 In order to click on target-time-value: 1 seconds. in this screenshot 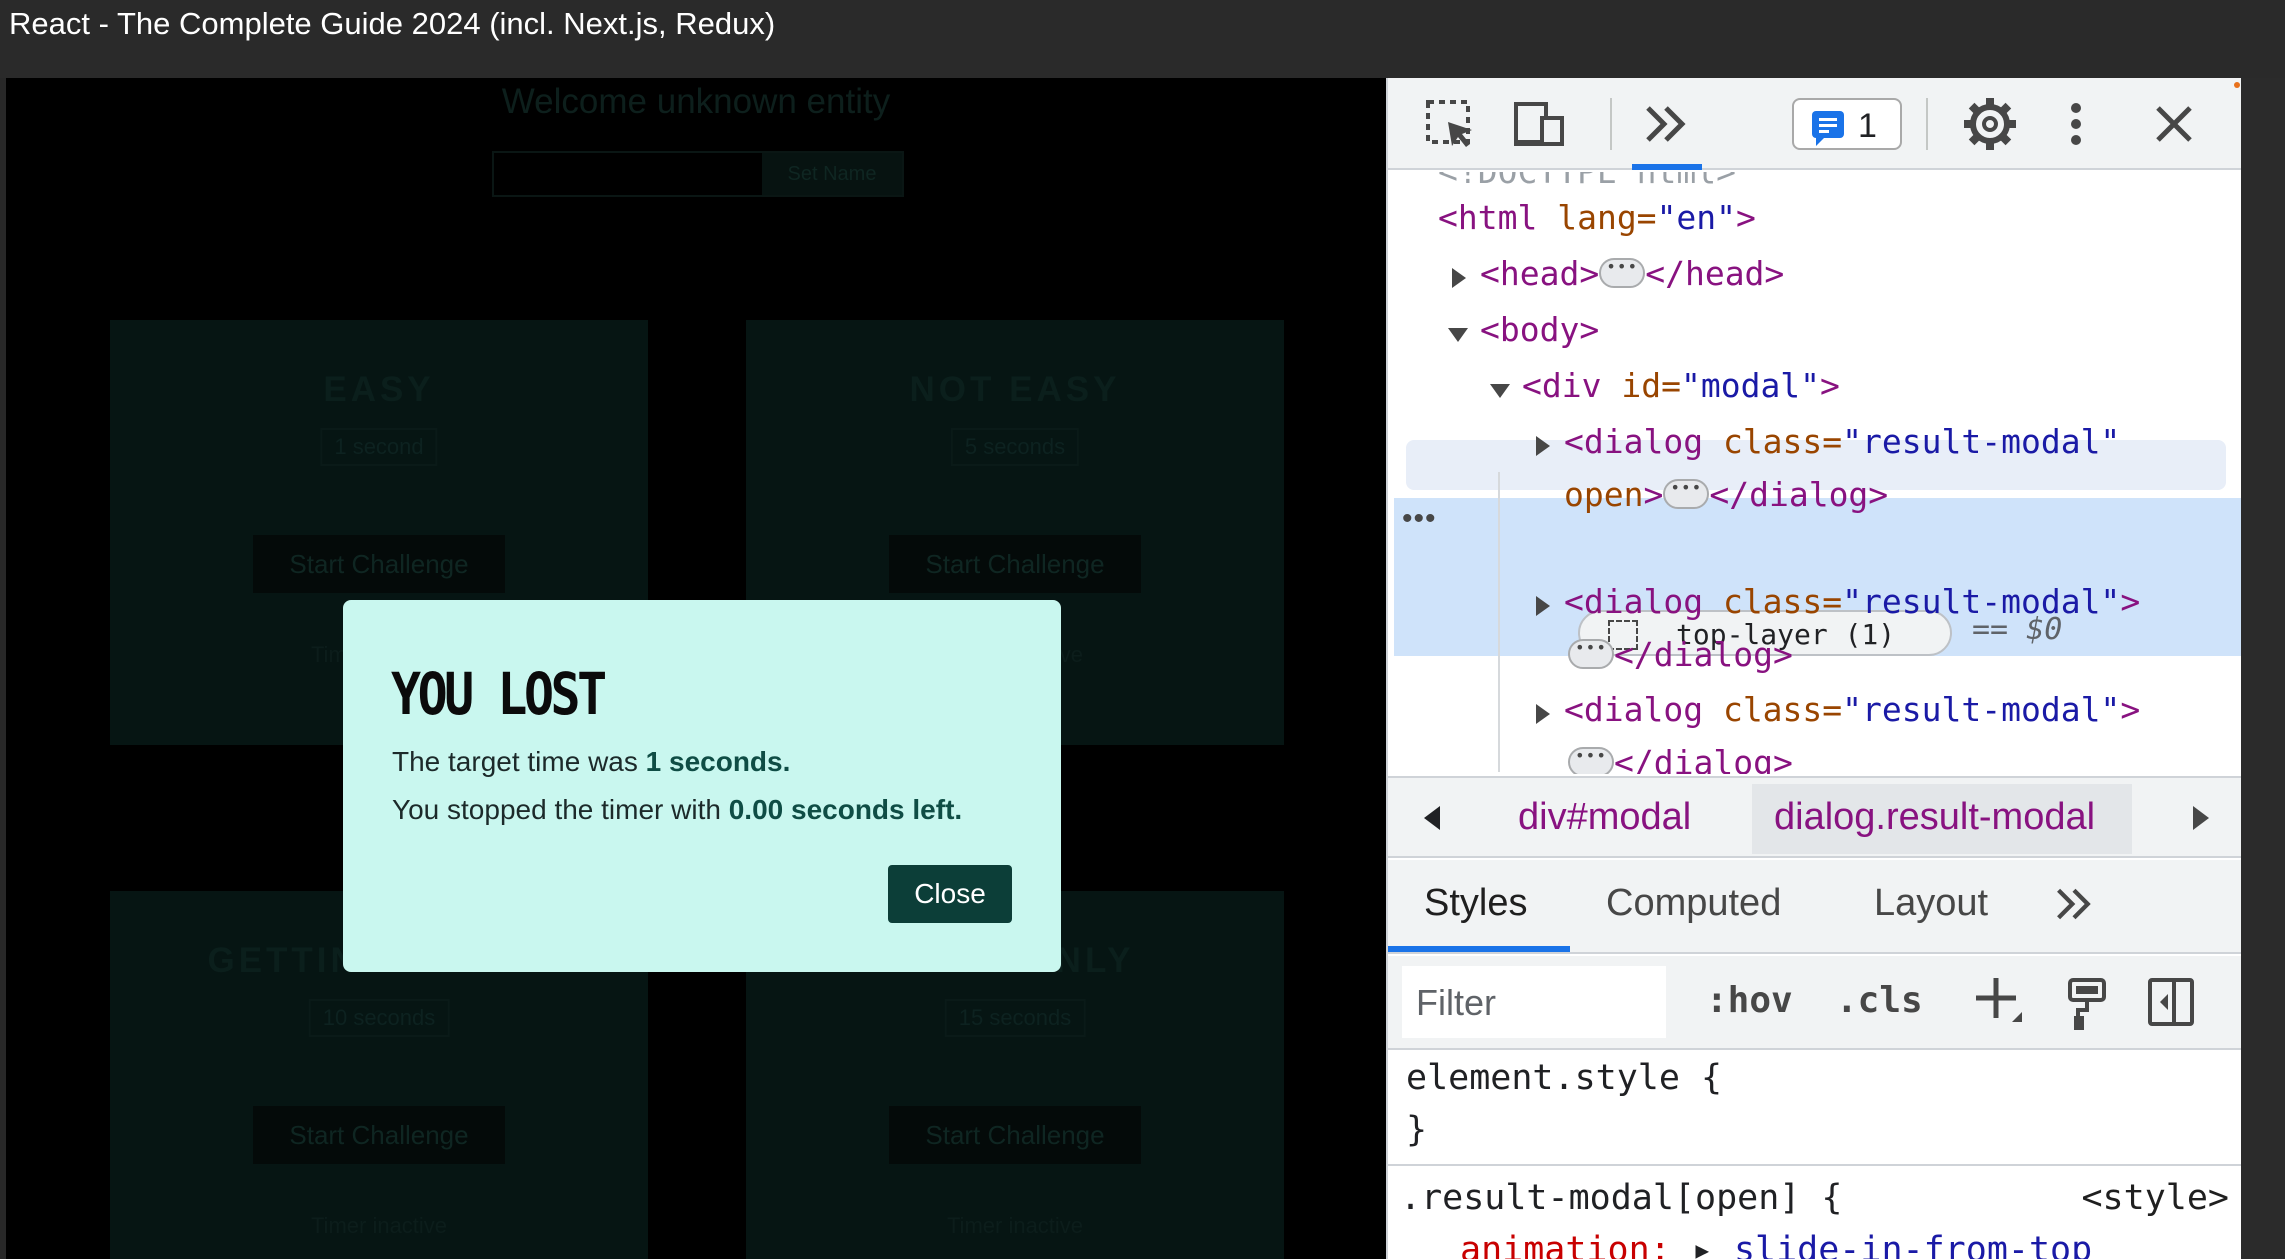, I will do `click(718, 761)`.